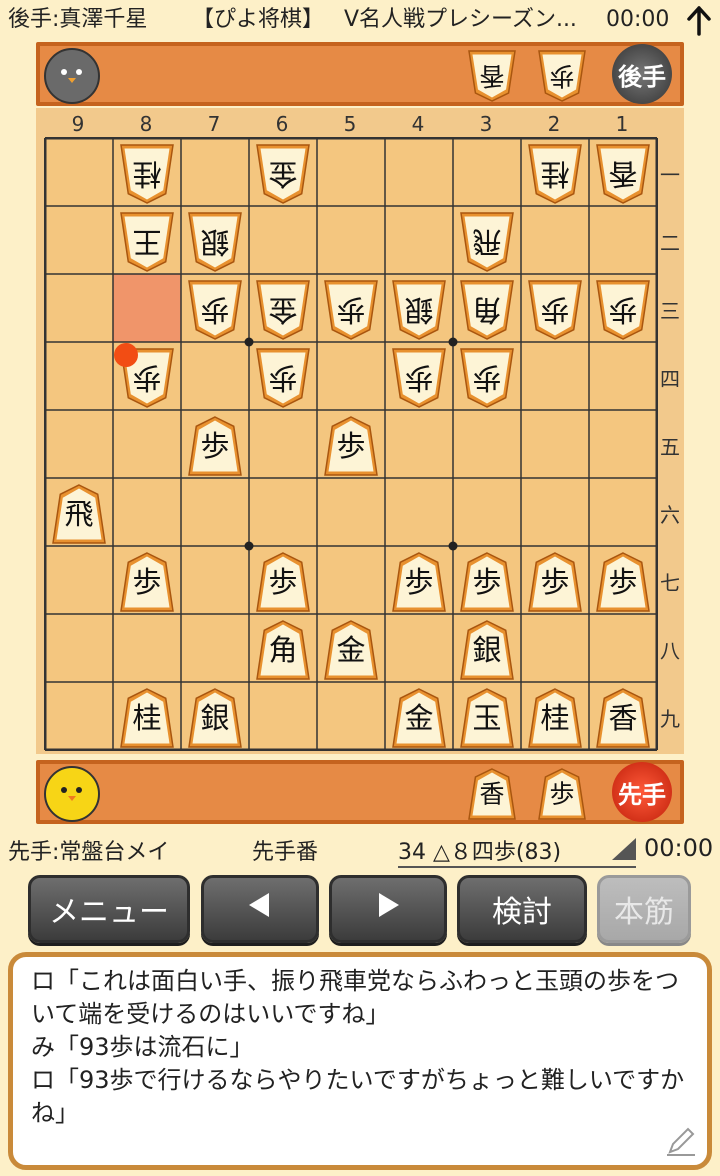 This screenshot has height=1176, width=720. Describe the element at coordinates (109, 909) in the screenshot. I see `menu-button: メニュー` at that location.